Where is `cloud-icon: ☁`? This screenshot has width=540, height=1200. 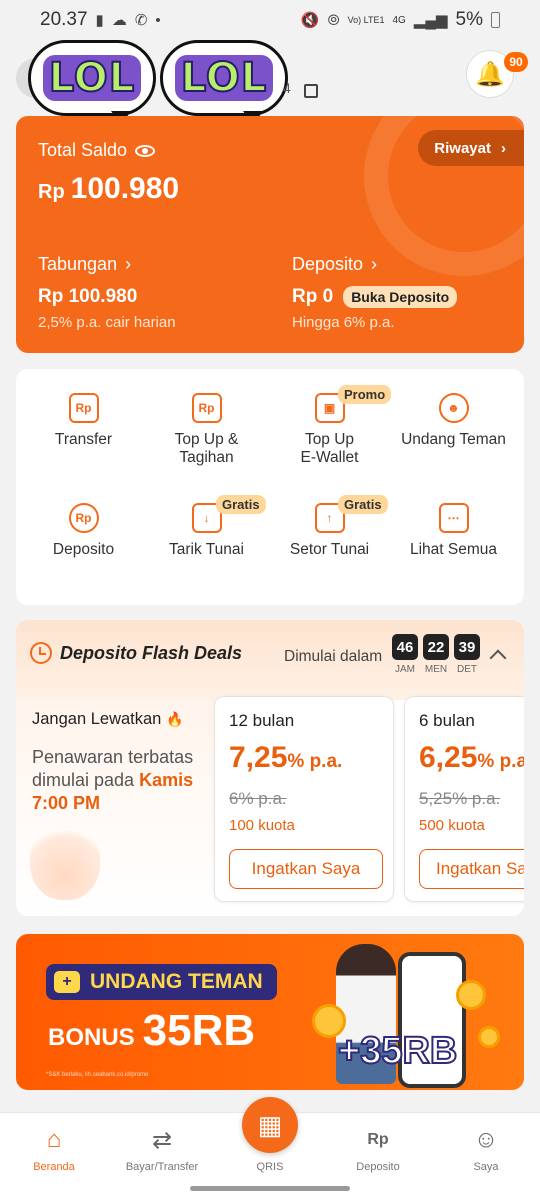 cloud-icon: ☁ is located at coordinates (119, 20).